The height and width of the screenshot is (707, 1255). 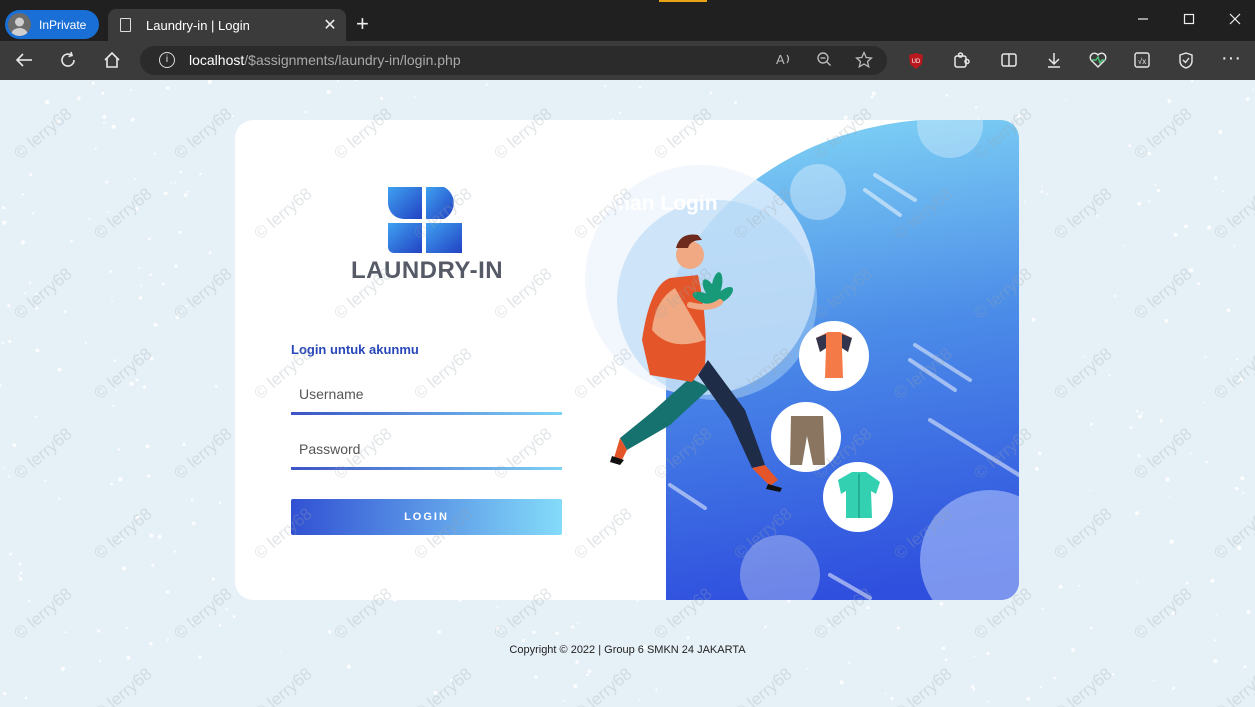 I want to click on health-icon, so click(x=1098, y=62).